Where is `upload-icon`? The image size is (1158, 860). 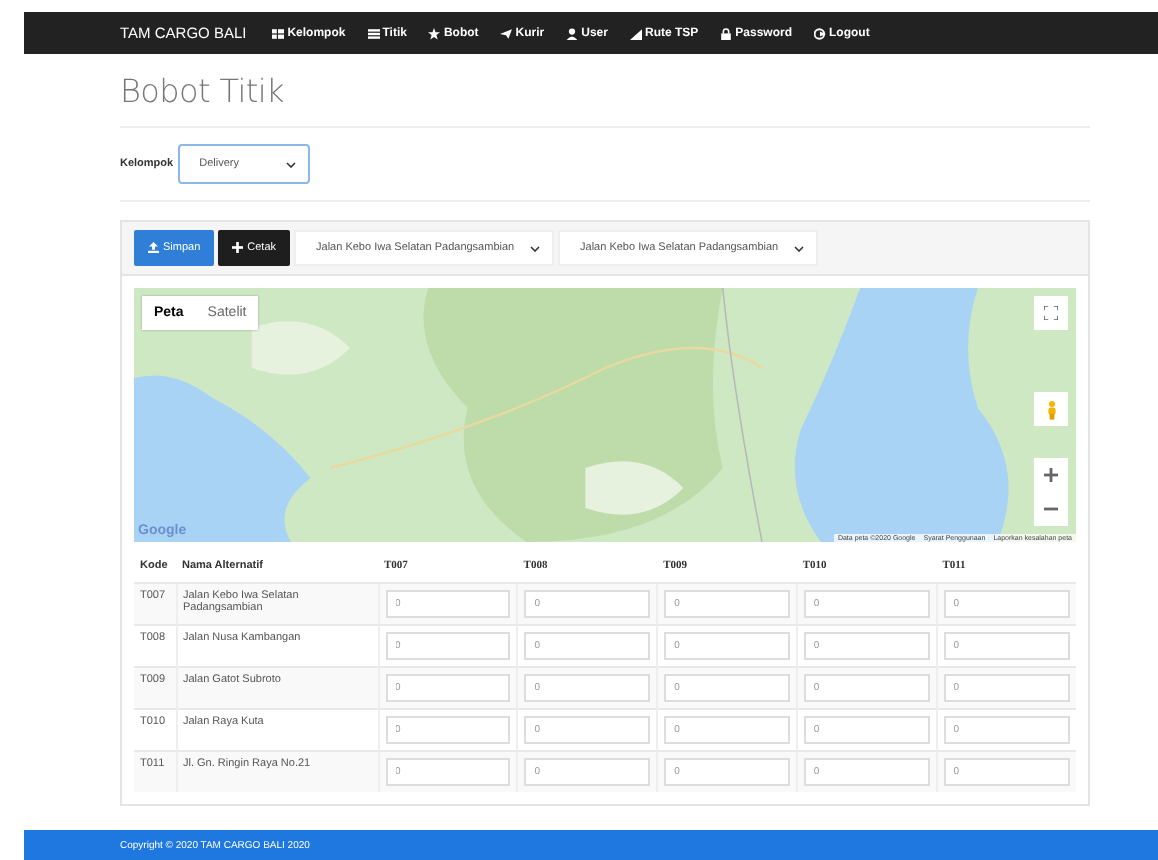 upload-icon is located at coordinates (153, 248).